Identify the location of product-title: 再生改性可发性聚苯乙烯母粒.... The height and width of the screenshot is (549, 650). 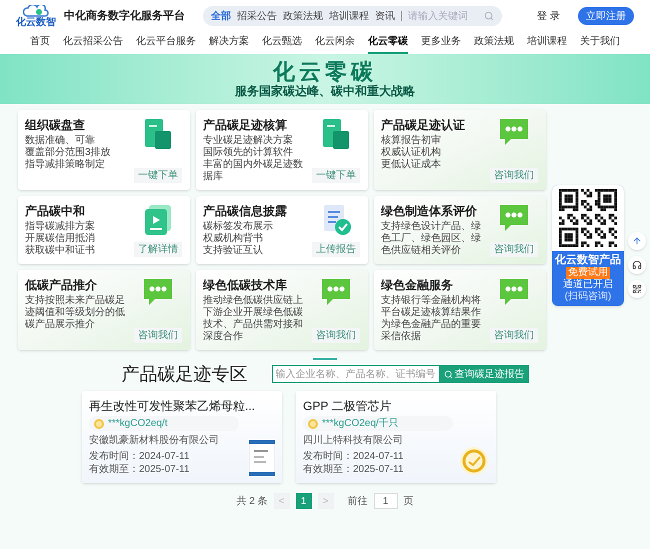
(172, 406).